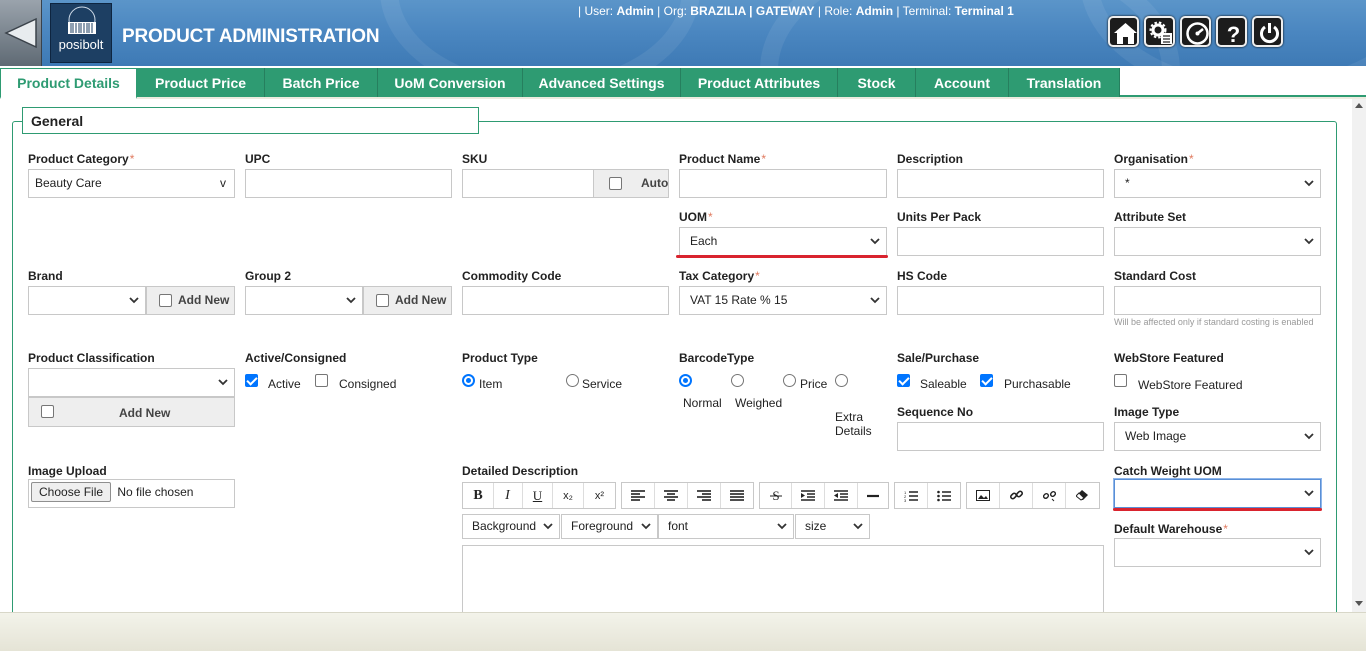  What do you see at coordinates (131, 382) in the screenshot?
I see `product-classification-select` at bounding box center [131, 382].